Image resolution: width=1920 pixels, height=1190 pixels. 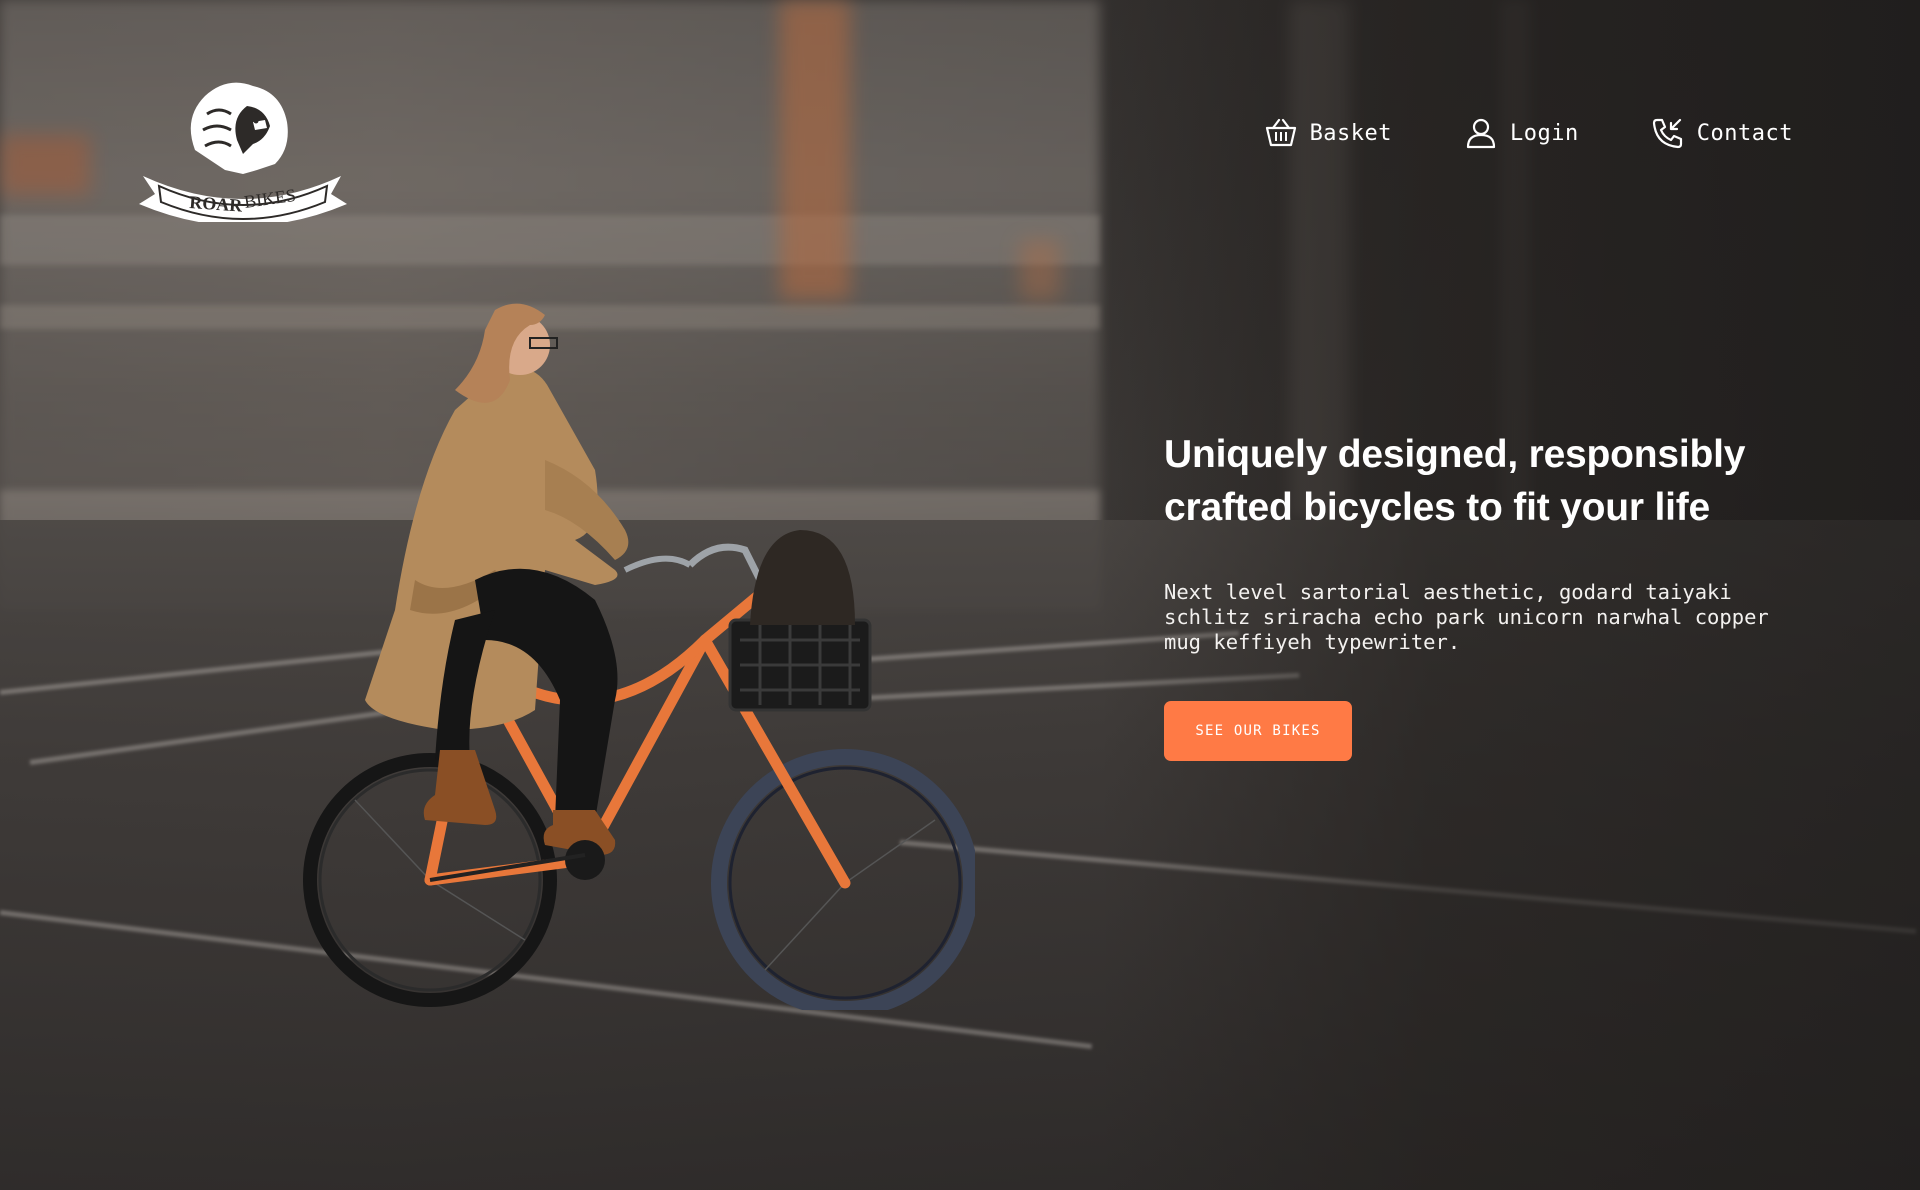 I want to click on user-icon, so click(x=1481, y=133).